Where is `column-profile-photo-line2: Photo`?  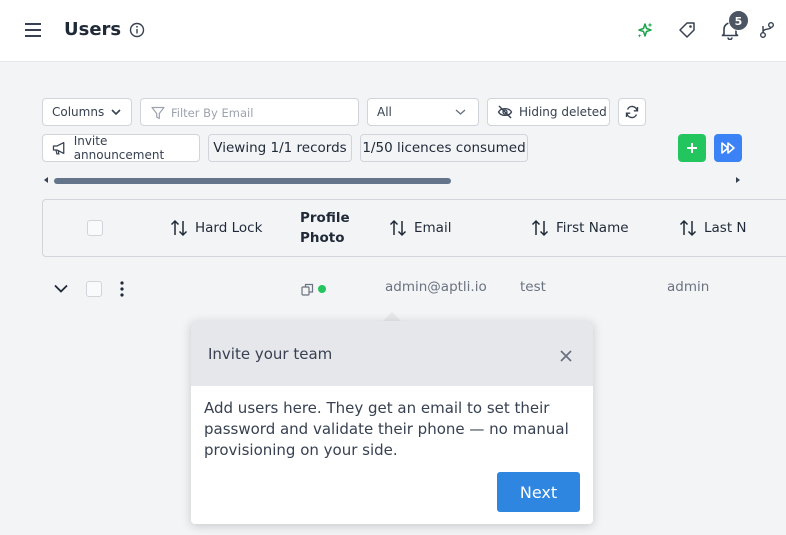 column-profile-photo-line2: Photo is located at coordinates (322, 238).